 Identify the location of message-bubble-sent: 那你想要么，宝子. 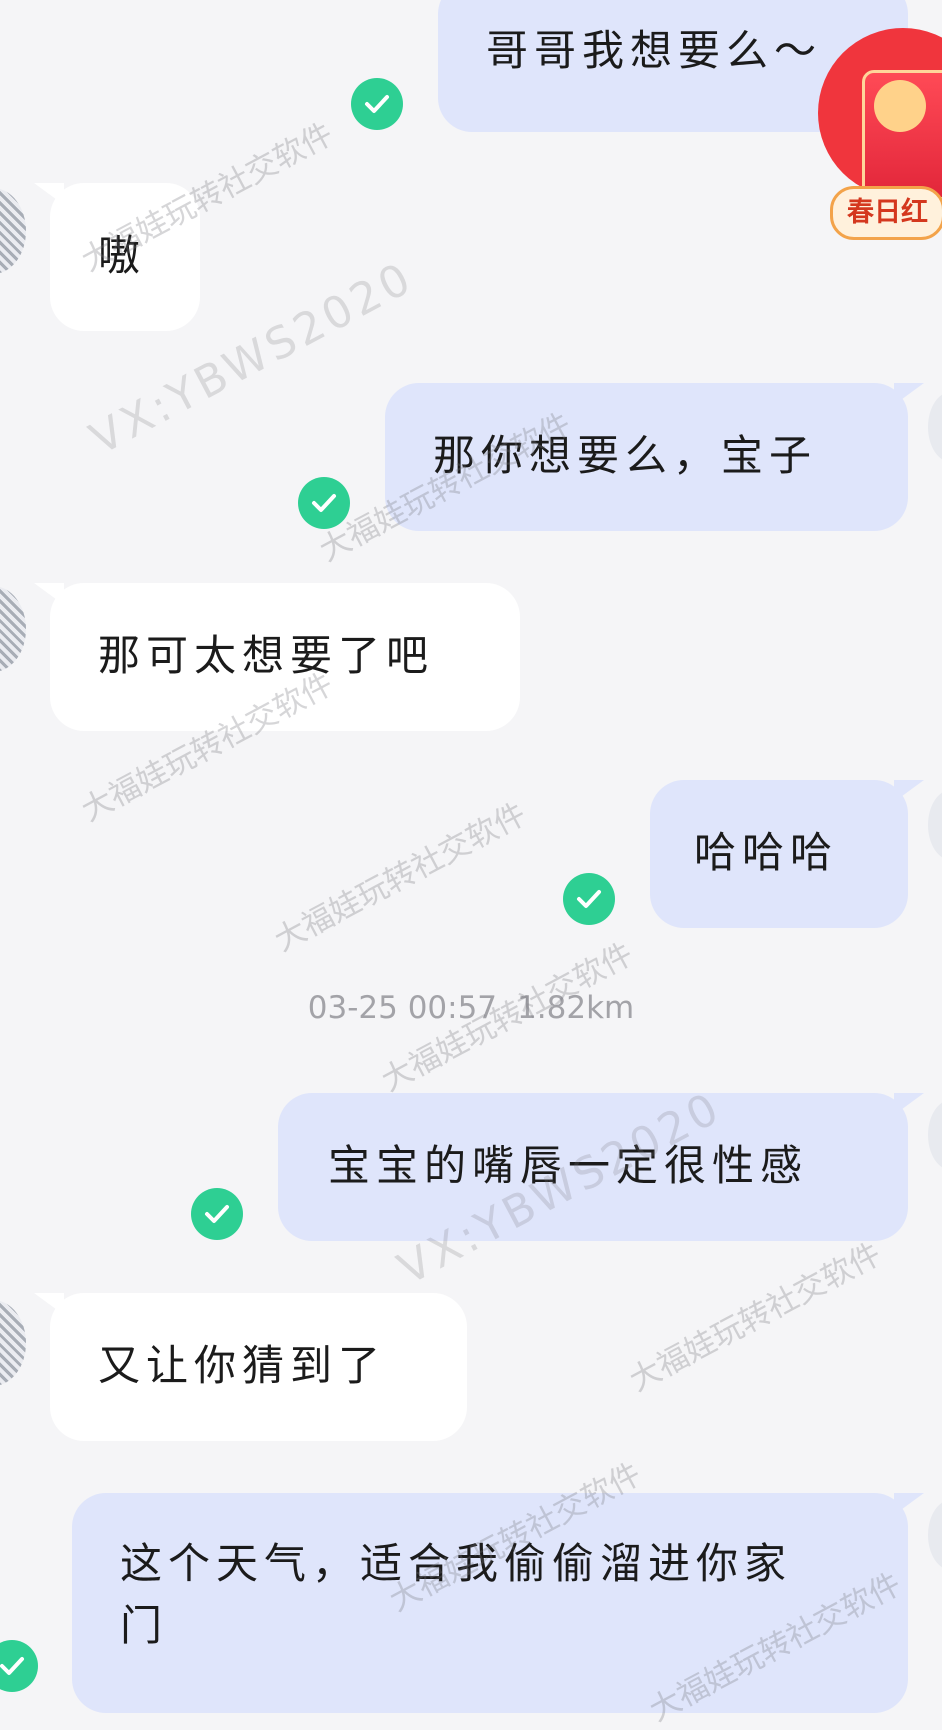
(646, 457).